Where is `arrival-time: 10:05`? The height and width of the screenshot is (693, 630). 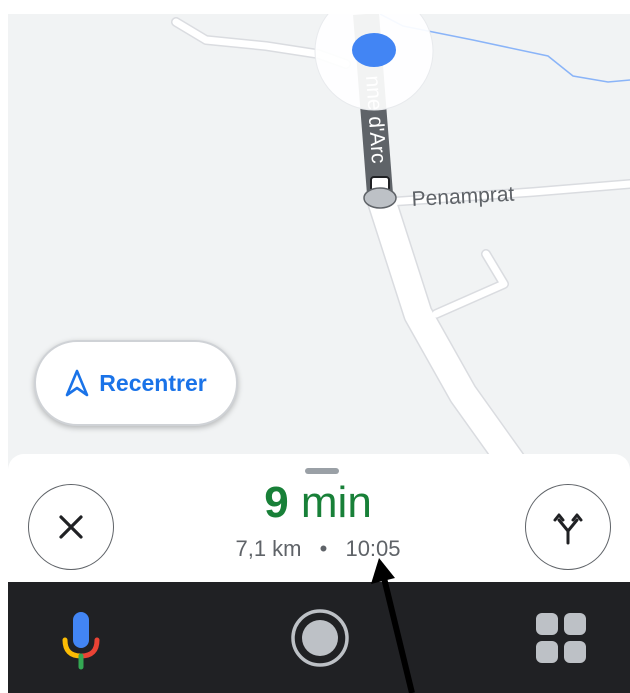
arrival-time: 10:05 is located at coordinates (373, 548).